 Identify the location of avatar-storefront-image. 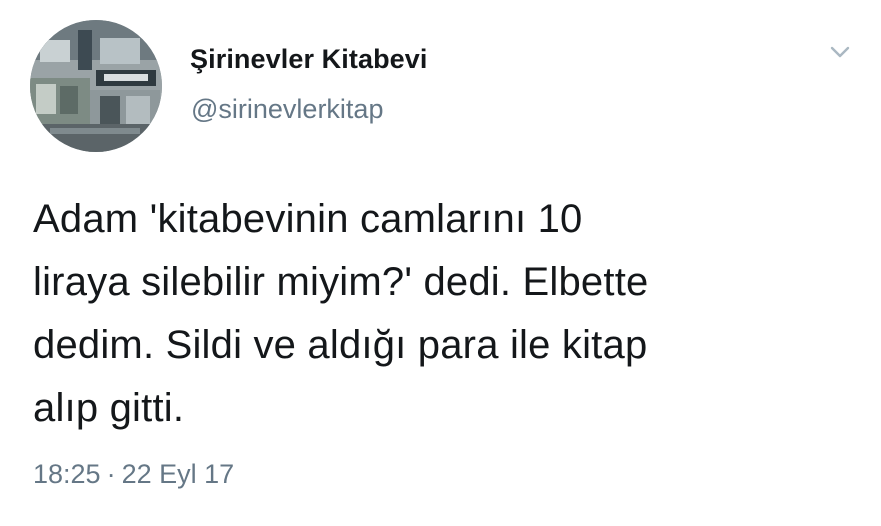
(96, 86).